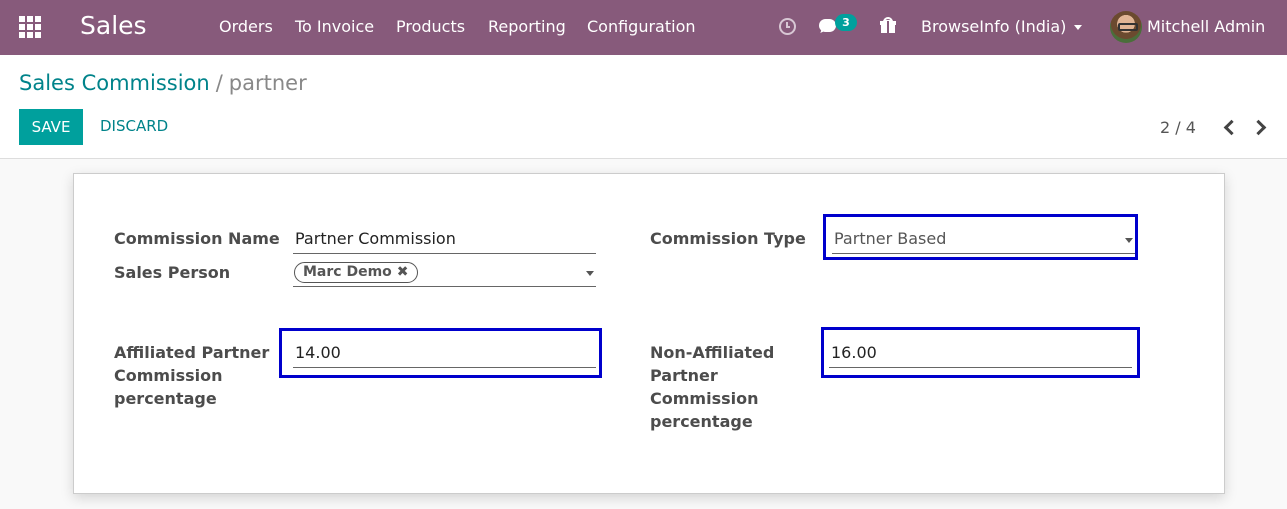 This screenshot has height=509, width=1287. I want to click on company-switcher: BrowseInfo (India), so click(1002, 26).